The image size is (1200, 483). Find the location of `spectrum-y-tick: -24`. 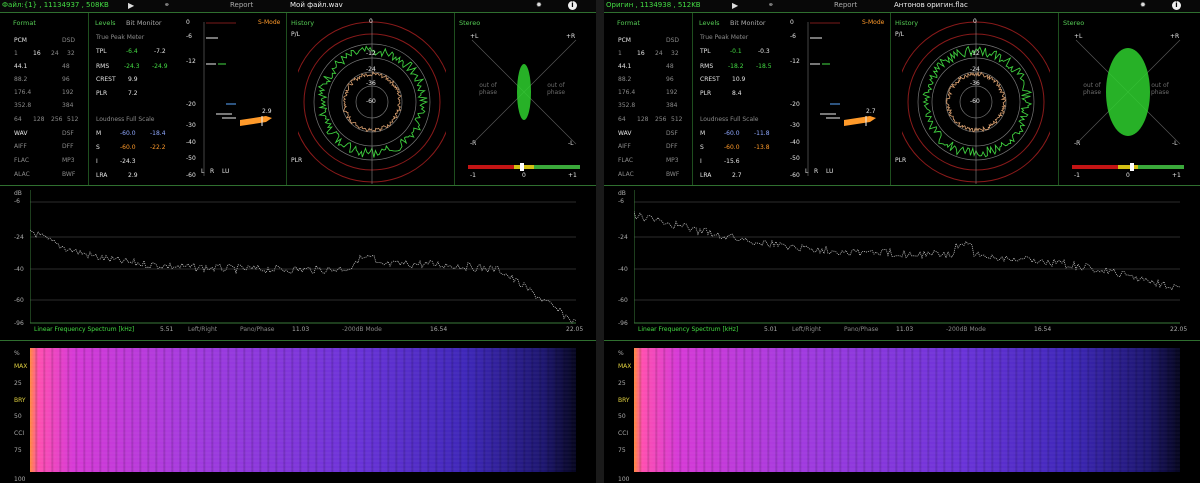

spectrum-y-tick: -24 is located at coordinates (623, 237).